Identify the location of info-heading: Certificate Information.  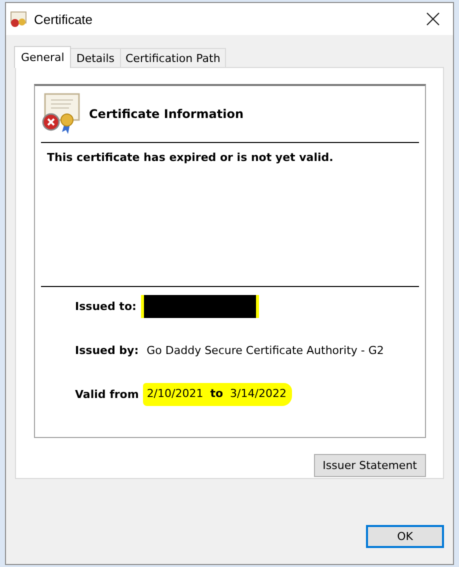
(166, 114).